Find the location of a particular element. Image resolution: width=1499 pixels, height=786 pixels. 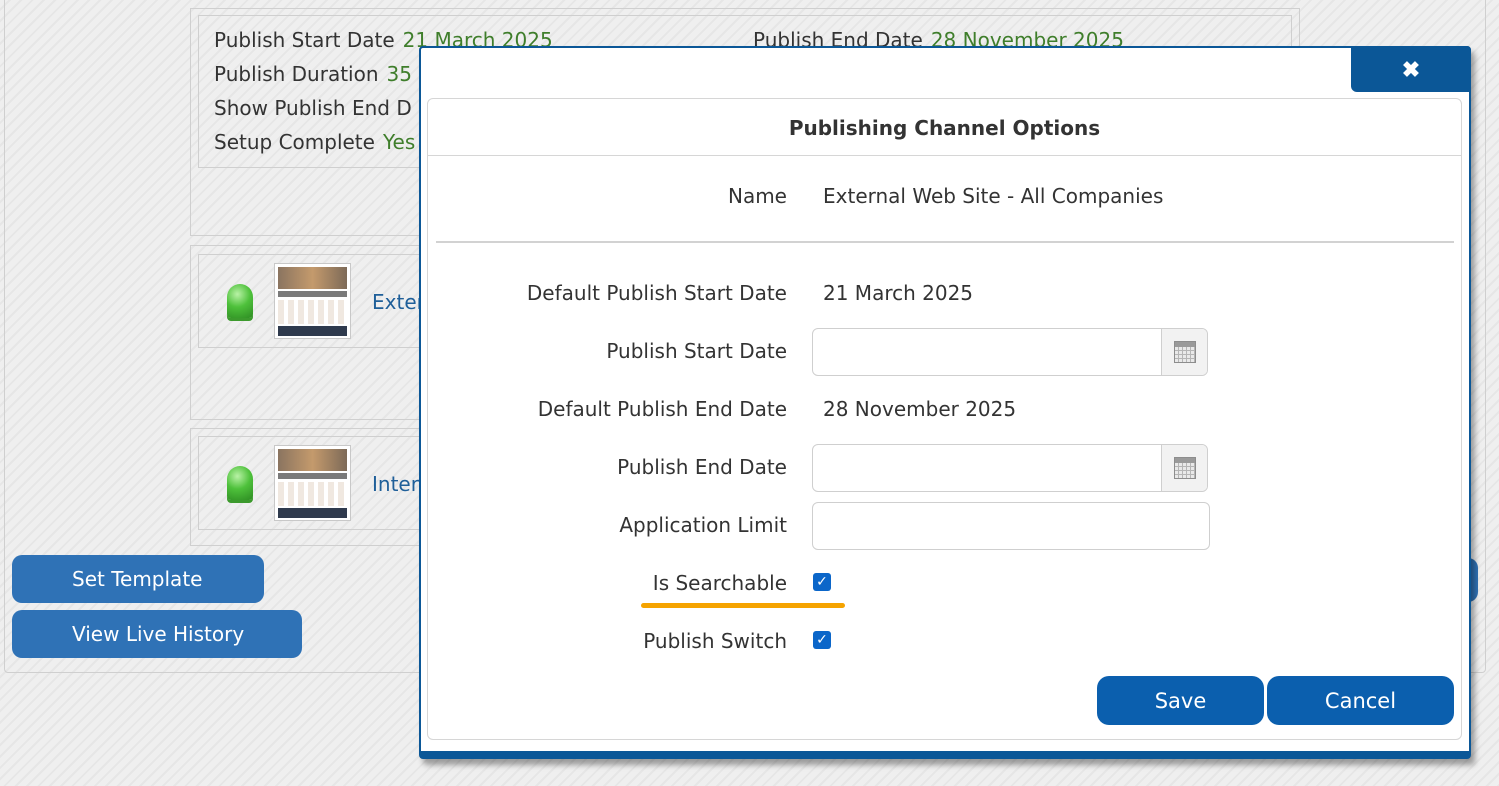

default-start-label: Default Publish Start Date is located at coordinates (656, 293).